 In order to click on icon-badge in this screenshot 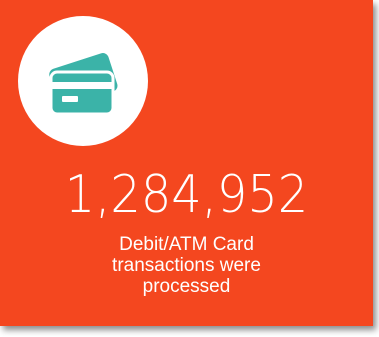, I will do `click(83, 81)`.